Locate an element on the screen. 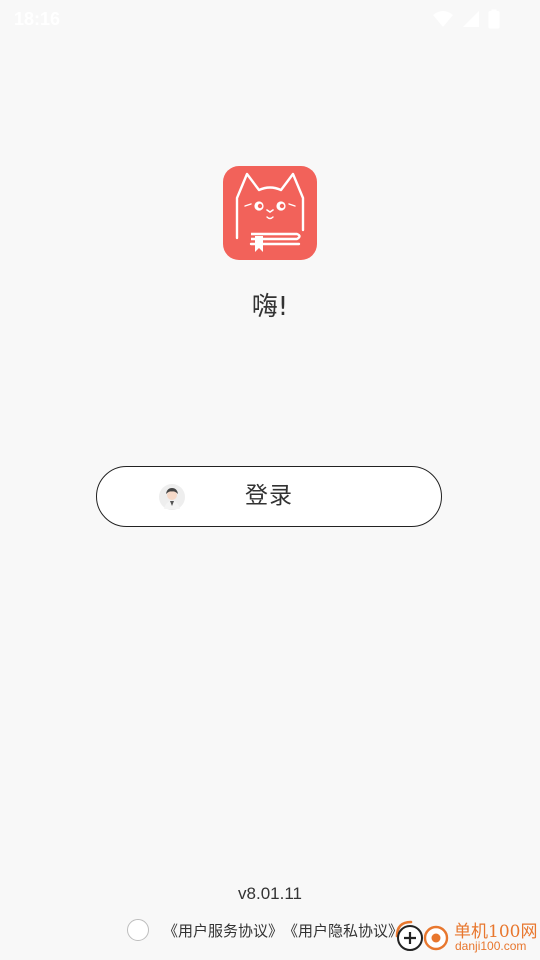 Image resolution: width=540 pixels, height=960 pixels. cat-book-logo-icon is located at coordinates (270, 216).